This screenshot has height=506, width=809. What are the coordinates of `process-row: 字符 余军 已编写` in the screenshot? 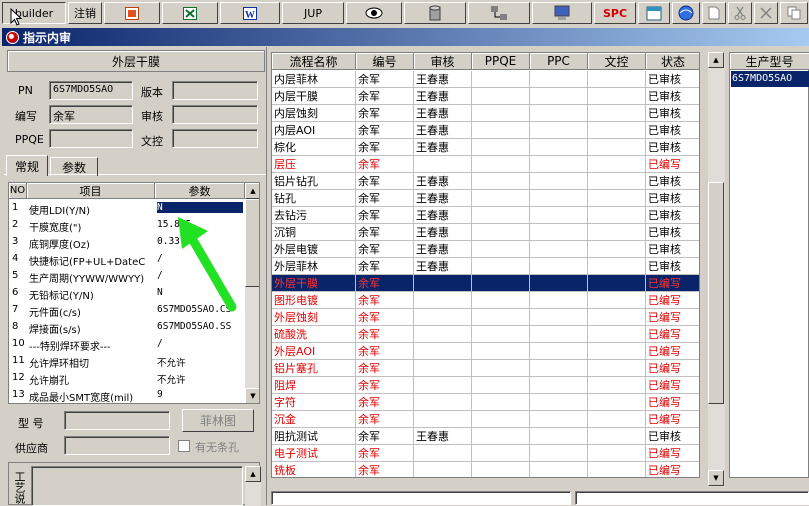 It's located at (485, 402).